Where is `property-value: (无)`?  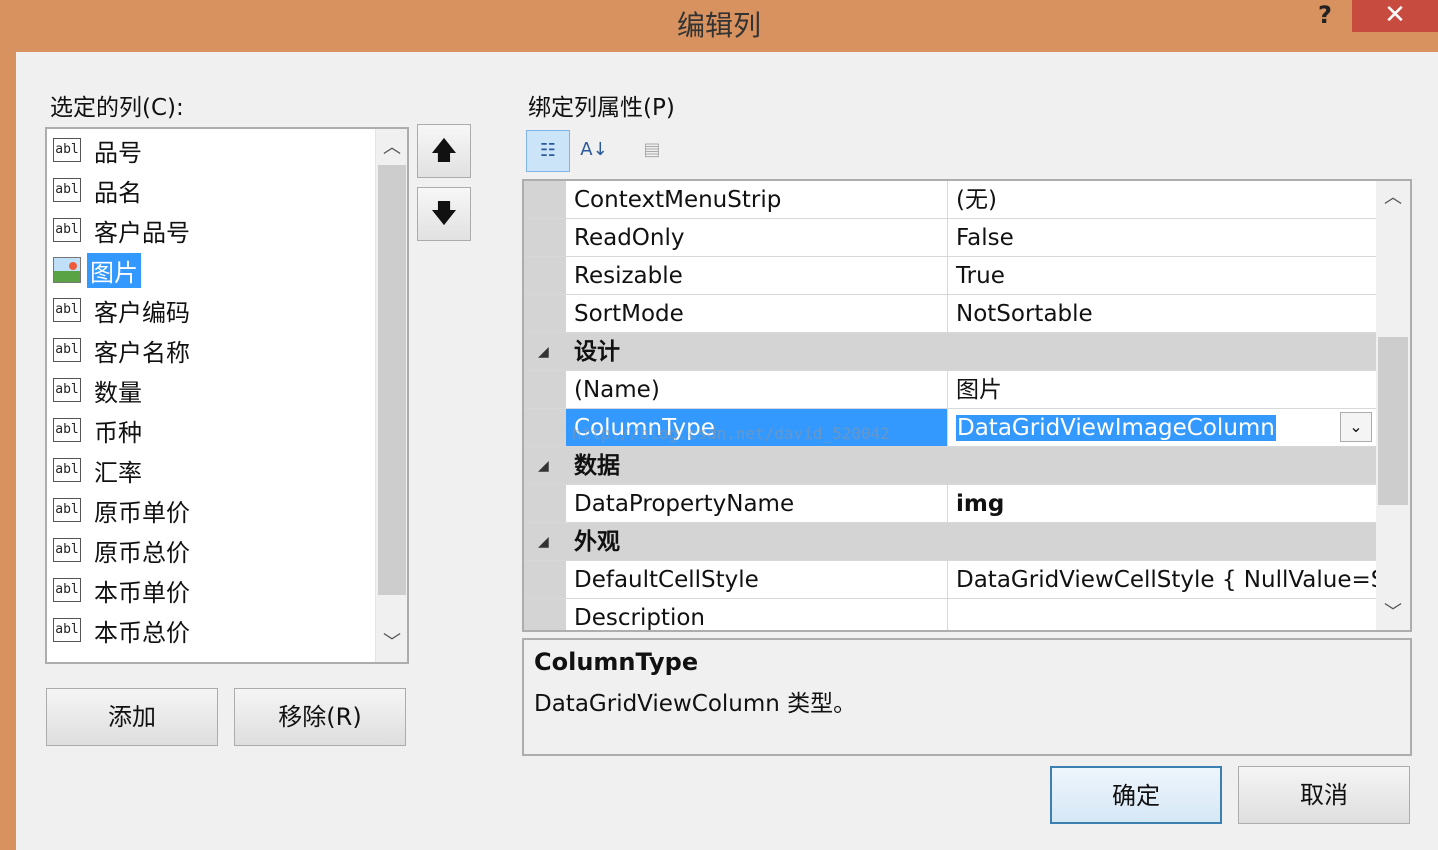 property-value: (无) is located at coordinates (1162, 199).